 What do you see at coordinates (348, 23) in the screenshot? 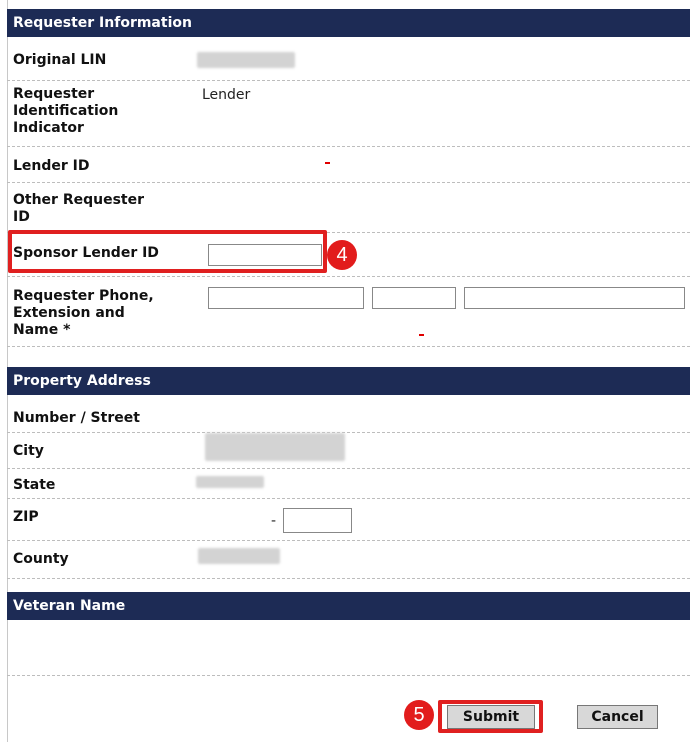
I see `requester-information-header: Requester Information` at bounding box center [348, 23].